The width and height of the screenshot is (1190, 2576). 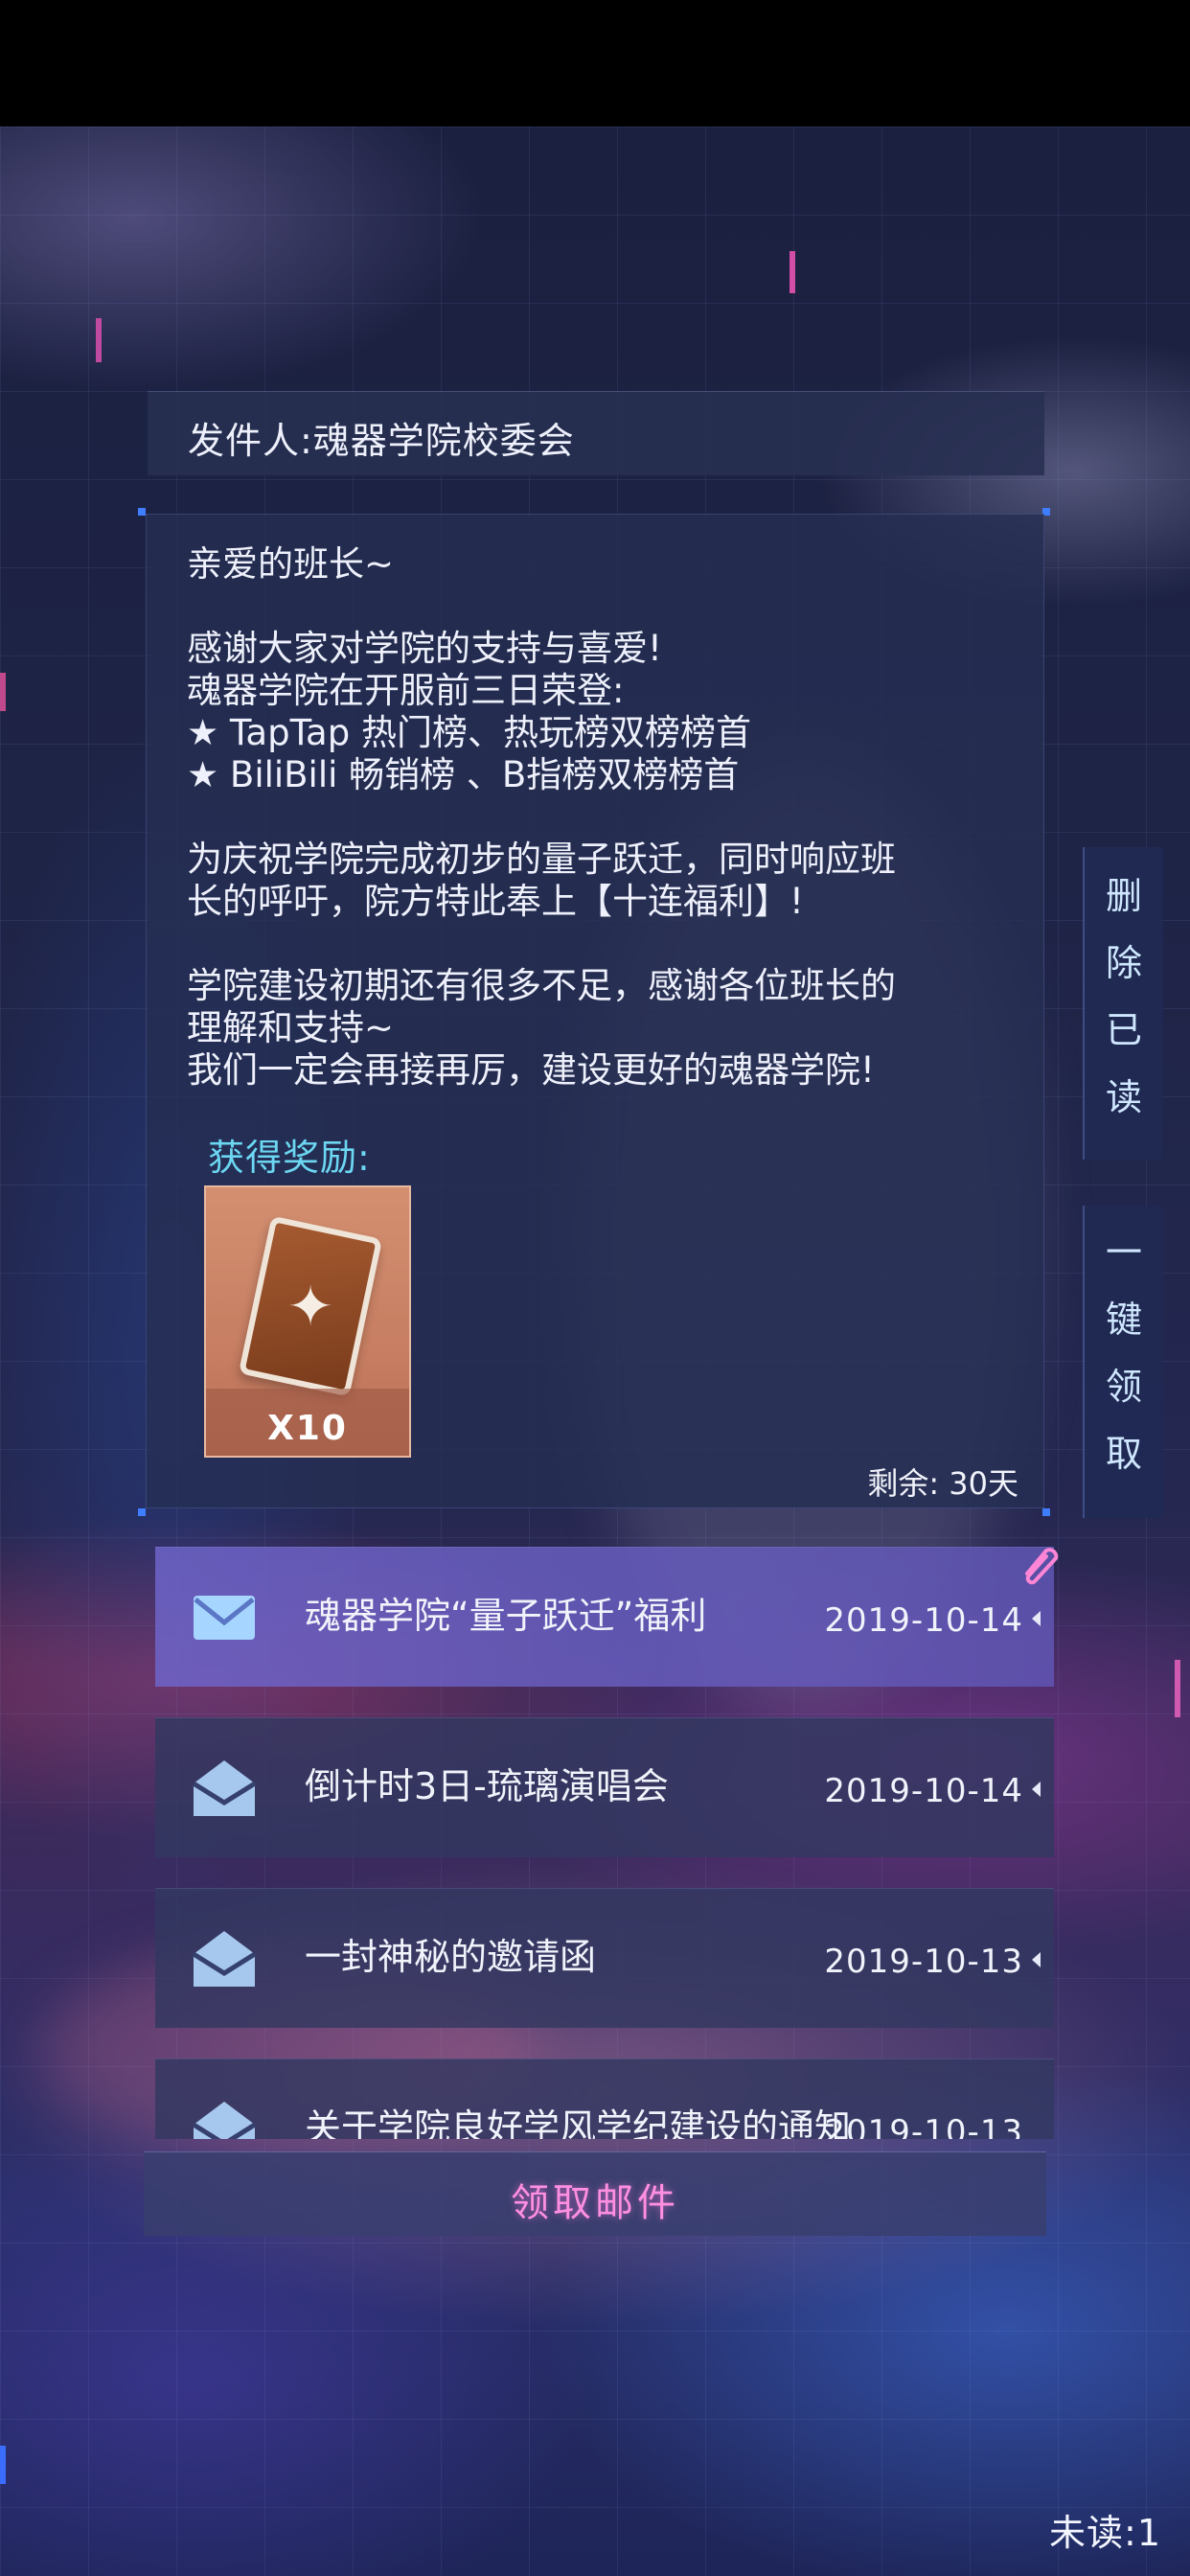 I want to click on reward-label: 获得奖励:, so click(x=289, y=1158).